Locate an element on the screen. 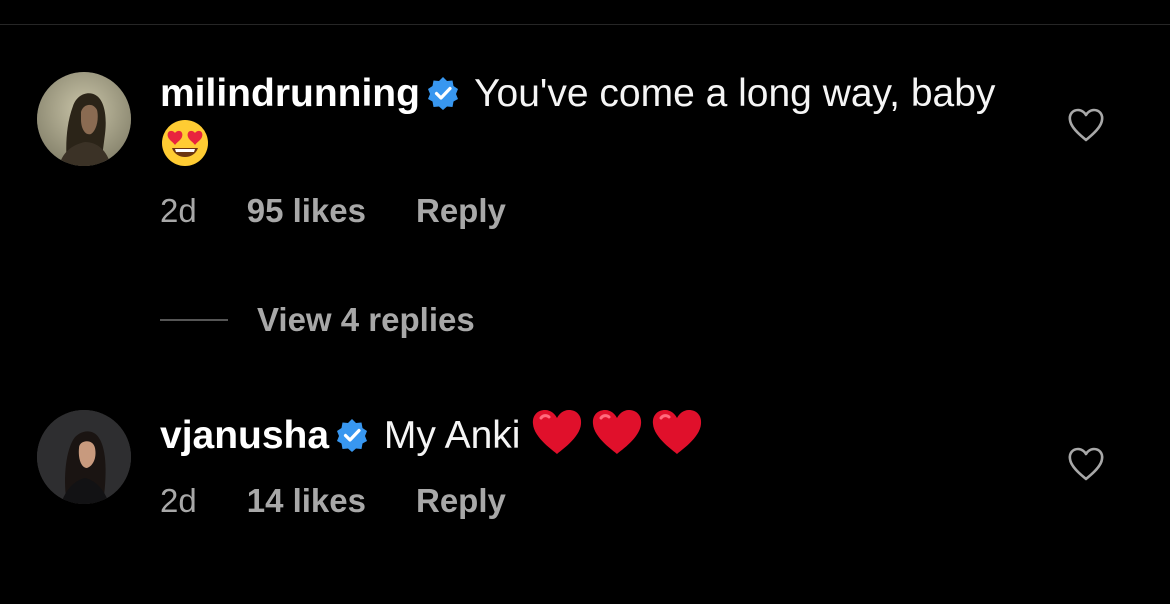  view-replies-button: View 4 replies is located at coordinates (317, 320).